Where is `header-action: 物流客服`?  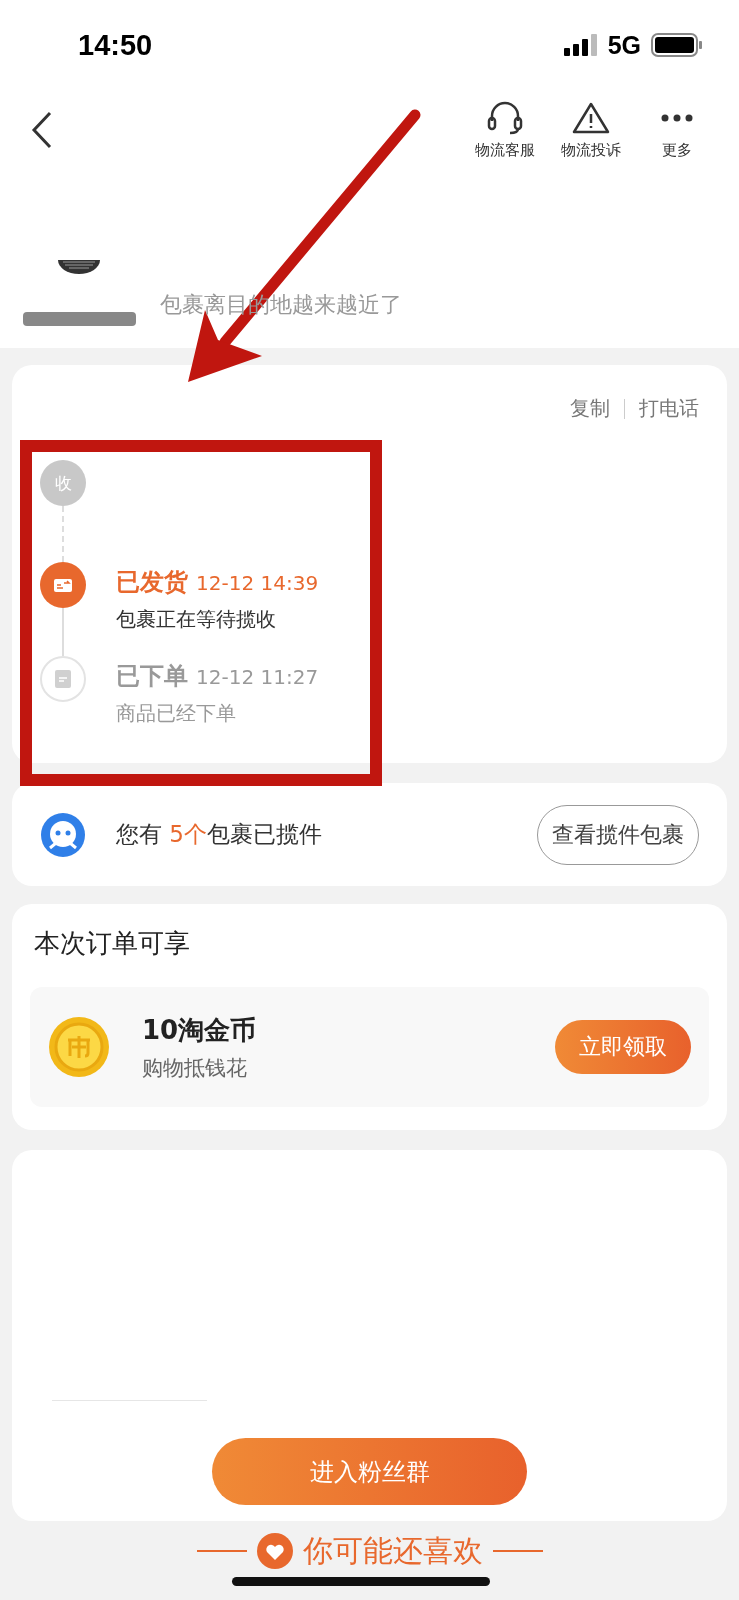 header-action: 物流客服 is located at coordinates (505, 130).